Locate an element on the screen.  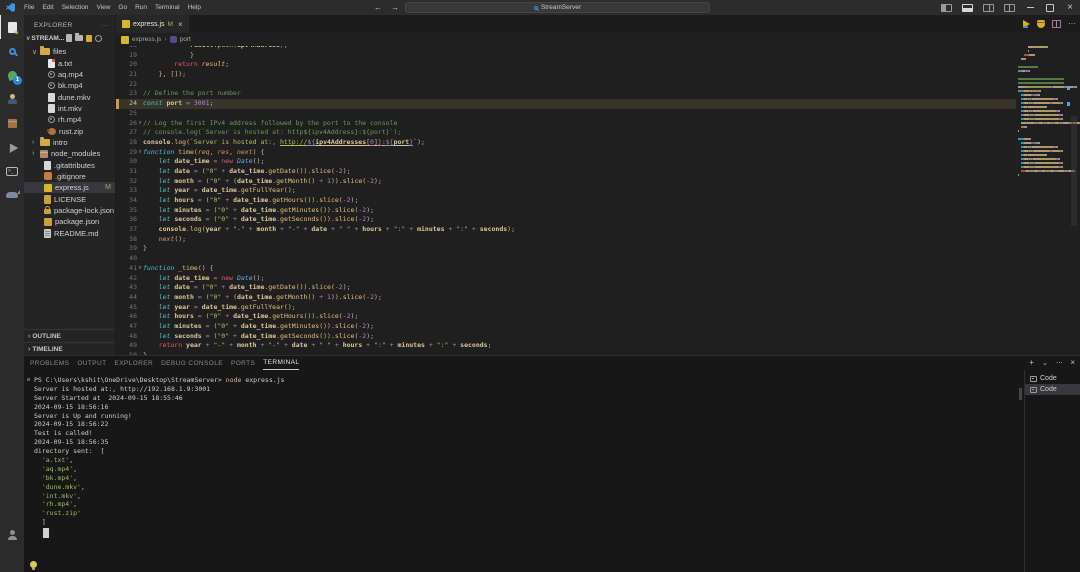
tree-item--gitignore: .gitignore is located at coordinates (69, 176).